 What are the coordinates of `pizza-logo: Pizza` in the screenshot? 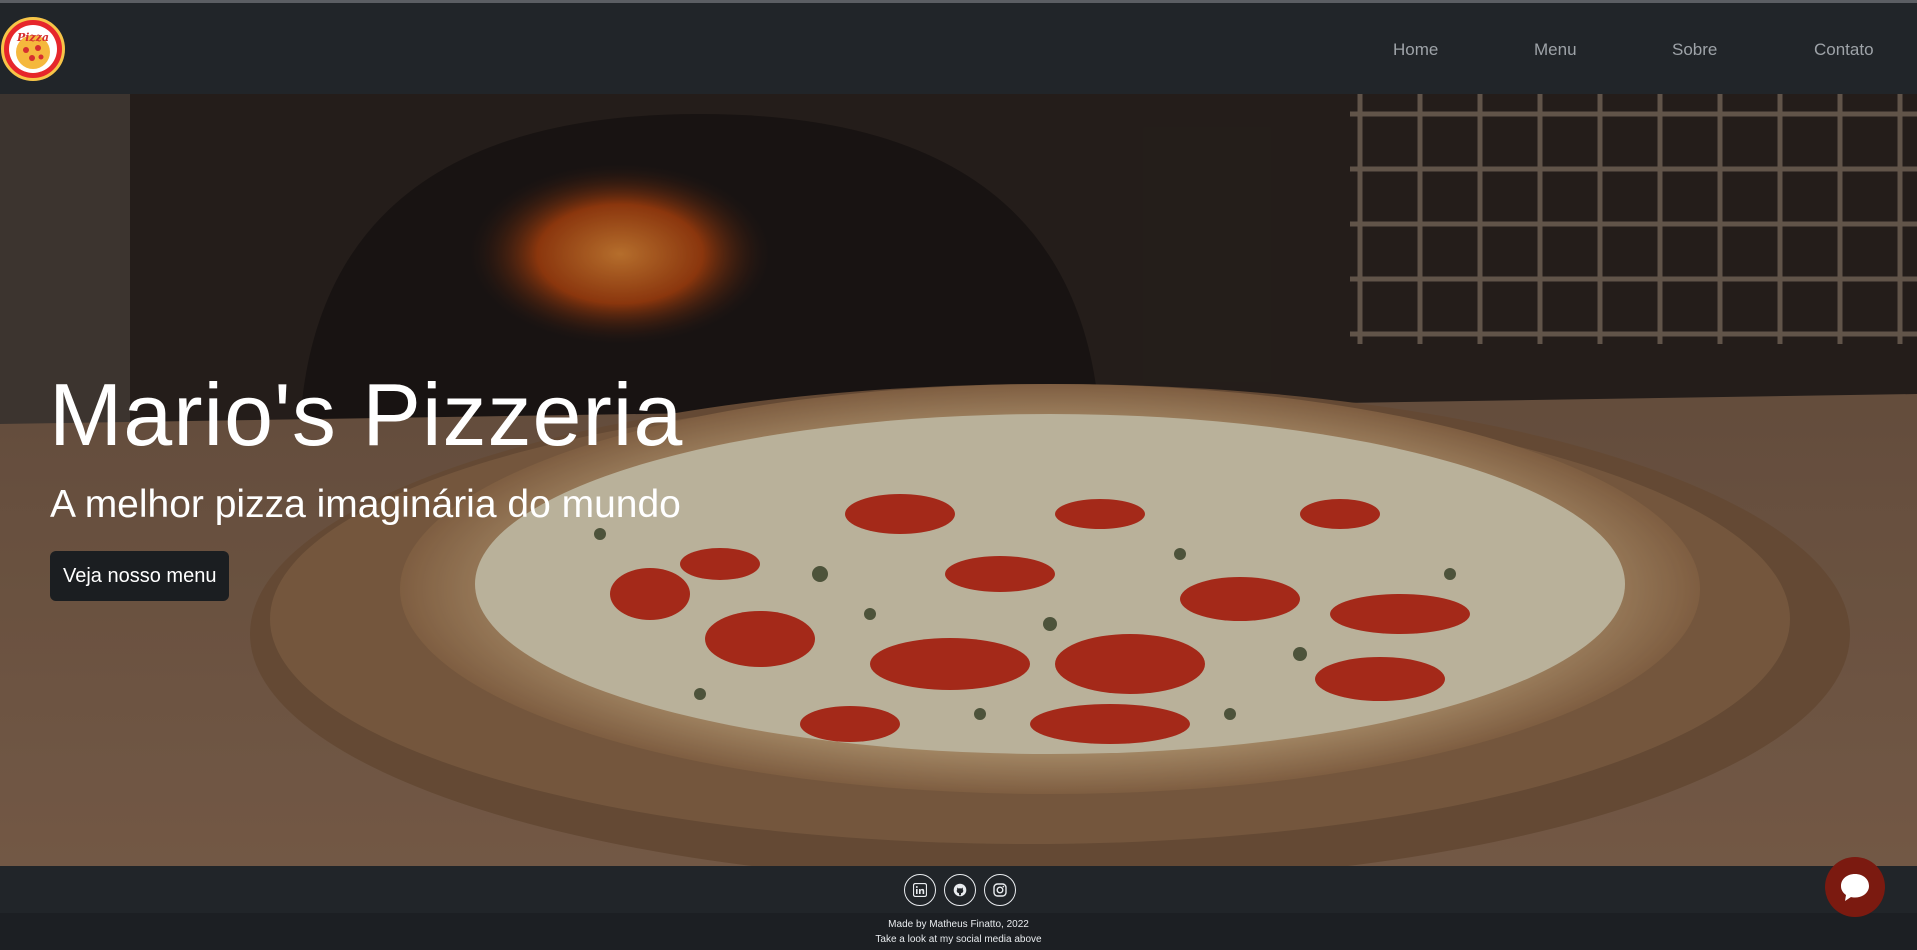 It's located at (33, 49).